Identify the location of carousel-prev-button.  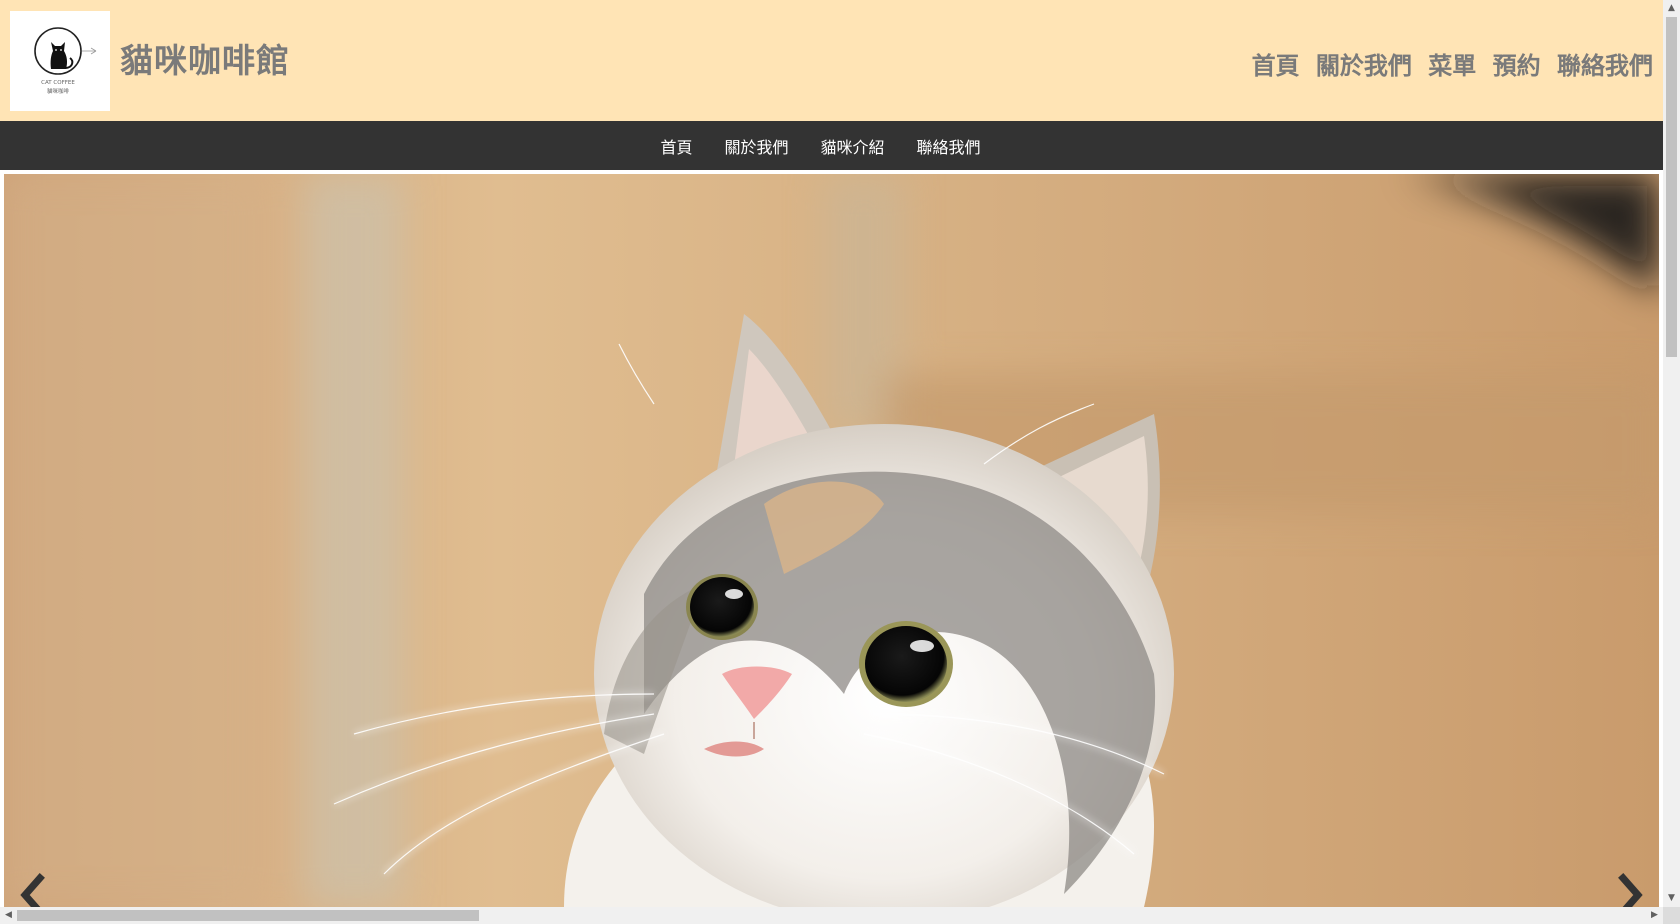
(34, 888).